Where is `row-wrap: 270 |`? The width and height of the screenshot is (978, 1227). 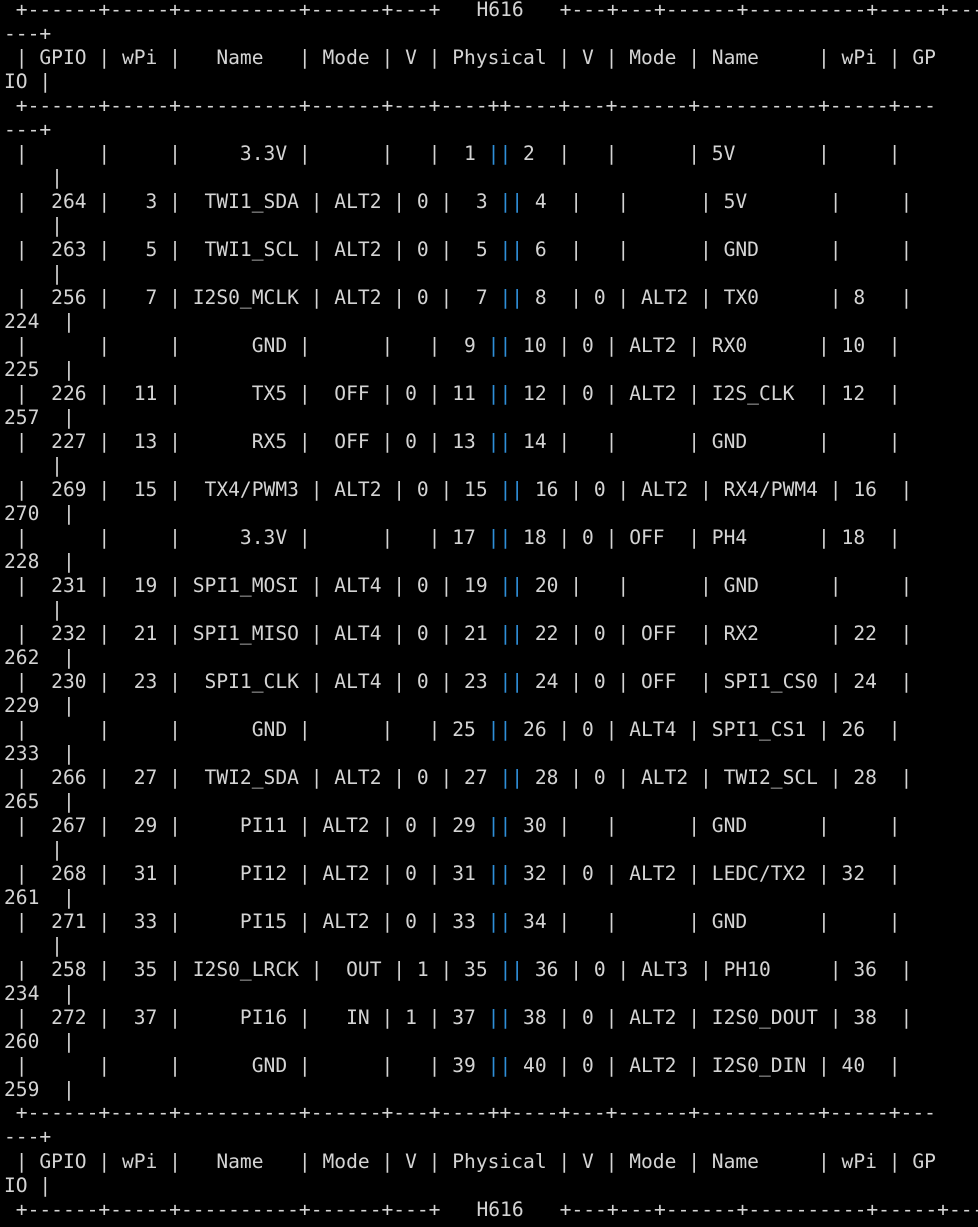 row-wrap: 270 | is located at coordinates (39, 513).